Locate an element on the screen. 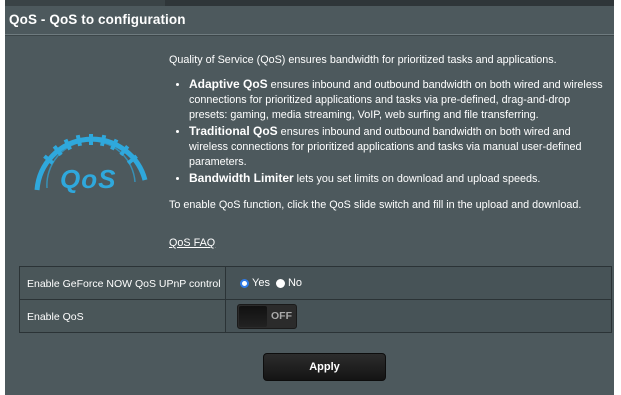 This screenshot has width=621, height=395. qos-faq-link: QoS FAQ is located at coordinates (192, 243).